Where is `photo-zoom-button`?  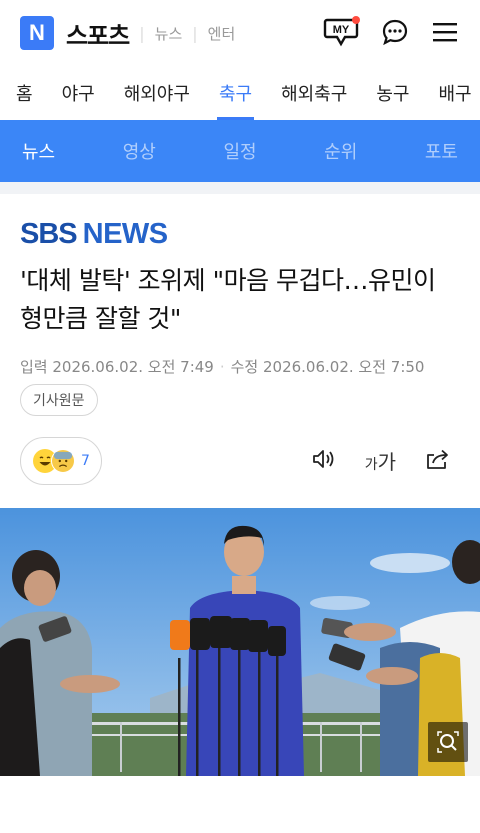
photo-zoom-button is located at coordinates (448, 742).